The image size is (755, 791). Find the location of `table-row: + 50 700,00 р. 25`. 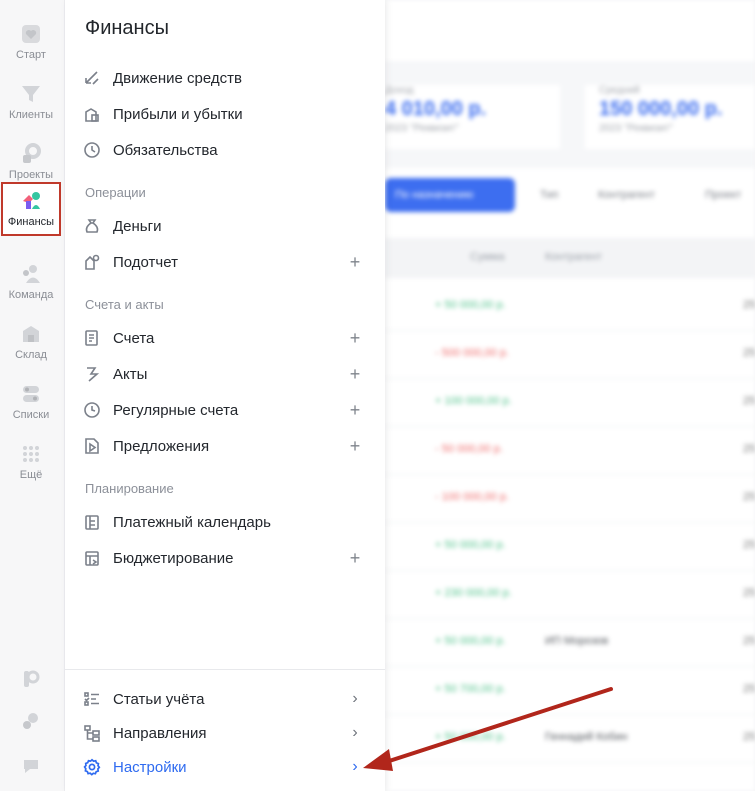

table-row: + 50 700,00 р. 25 is located at coordinates (570, 690).